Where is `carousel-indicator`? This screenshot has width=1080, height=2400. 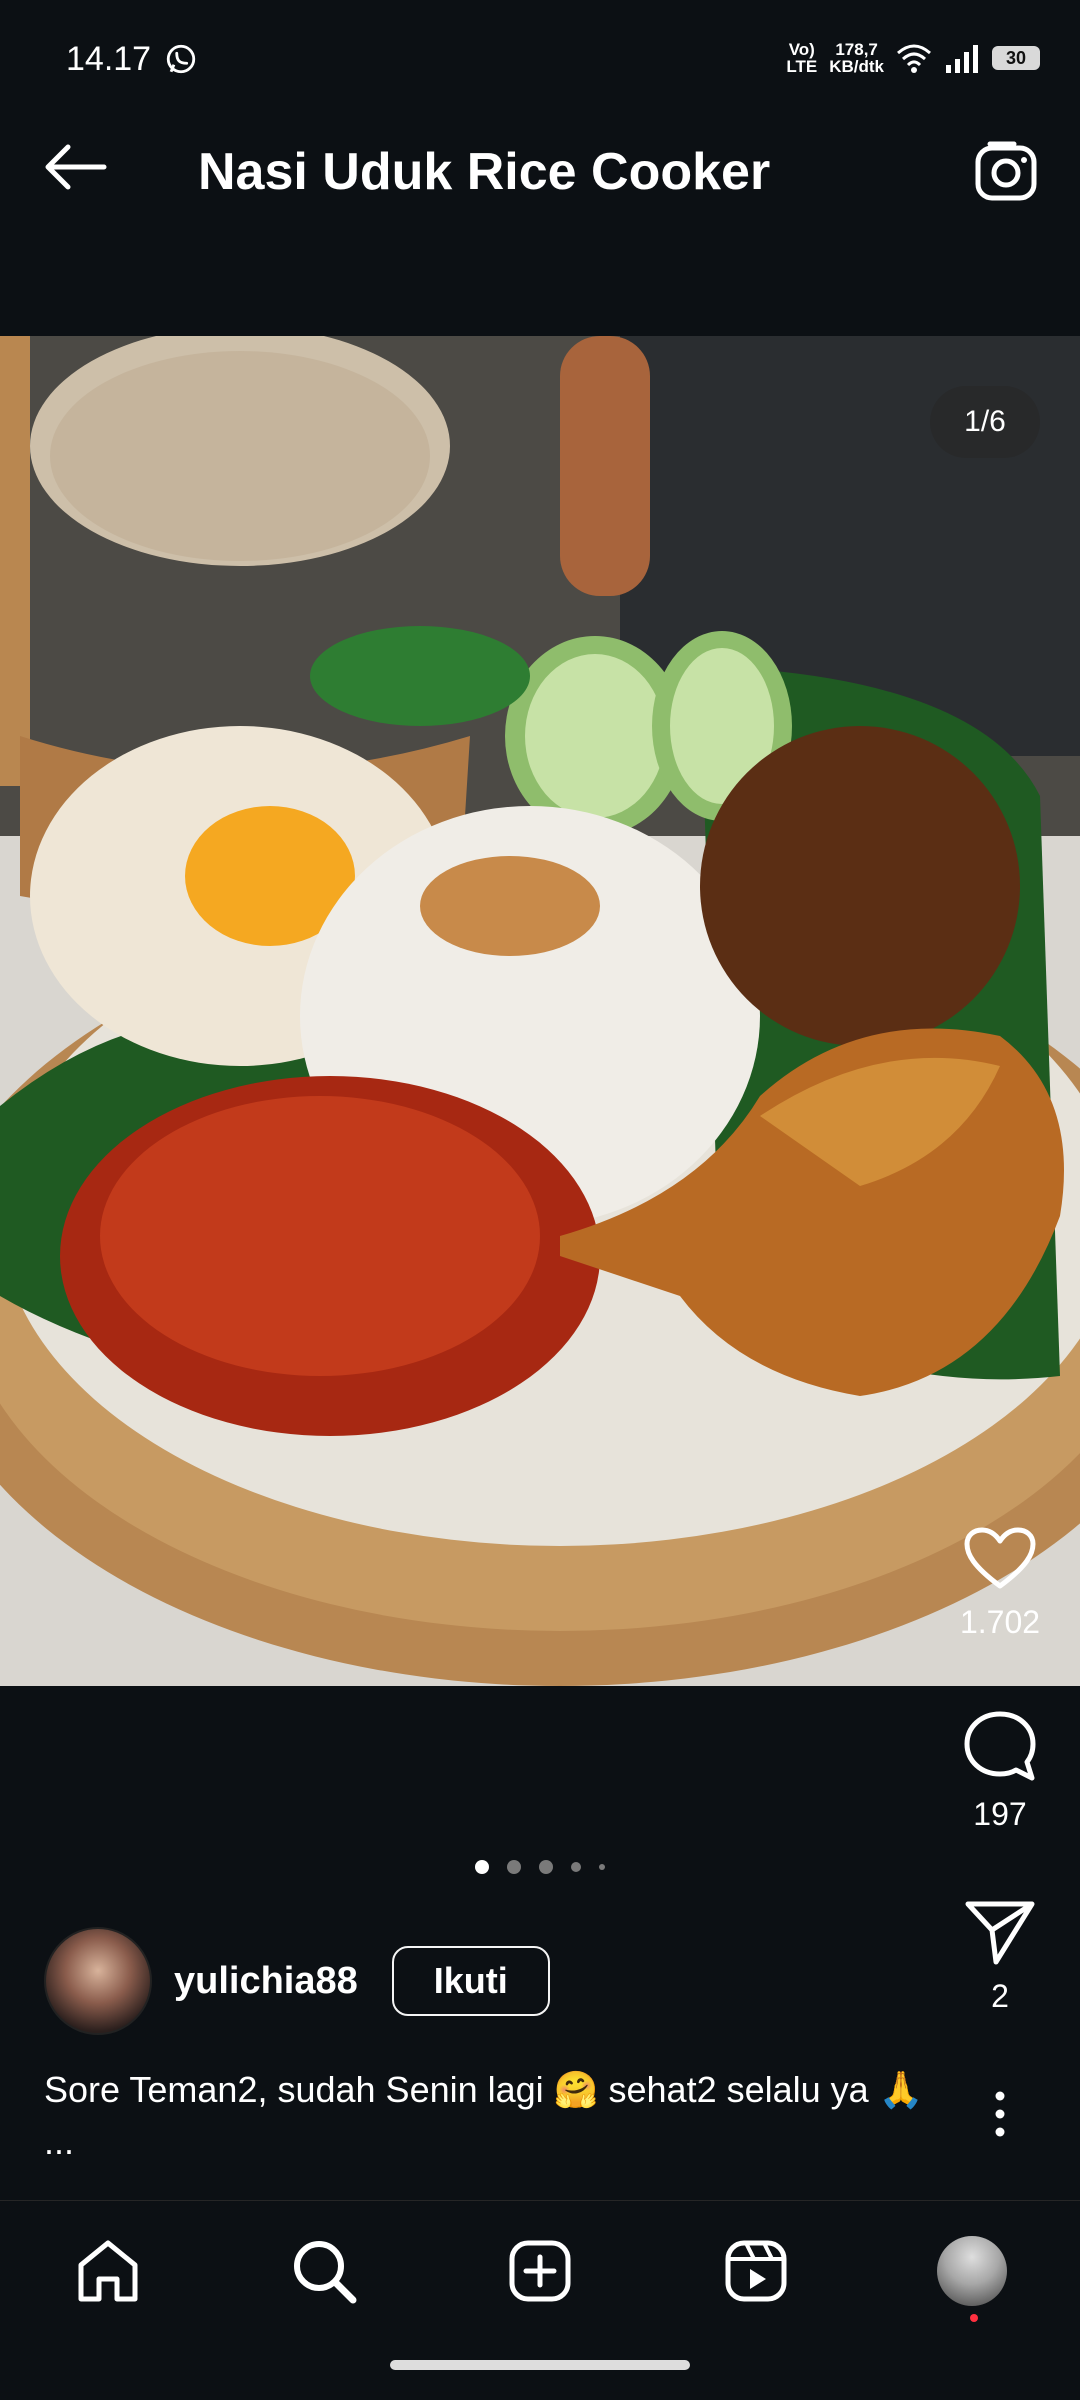 carousel-indicator is located at coordinates (540, 1867).